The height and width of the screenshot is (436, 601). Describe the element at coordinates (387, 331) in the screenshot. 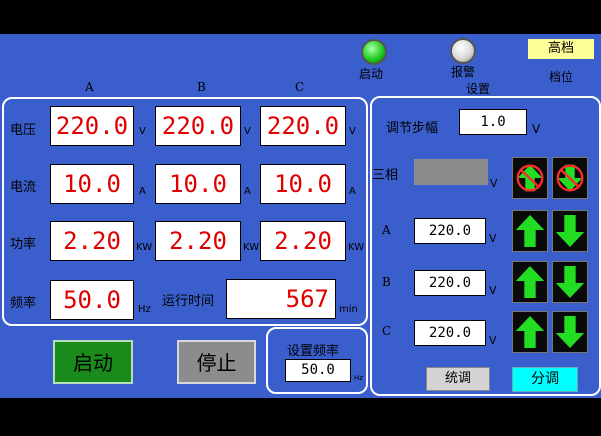

I see `phase-c-label: C` at that location.